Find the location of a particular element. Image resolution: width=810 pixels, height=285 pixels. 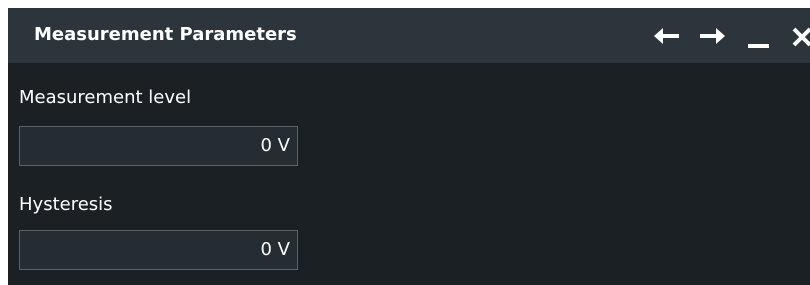

forward-button is located at coordinates (713, 36).